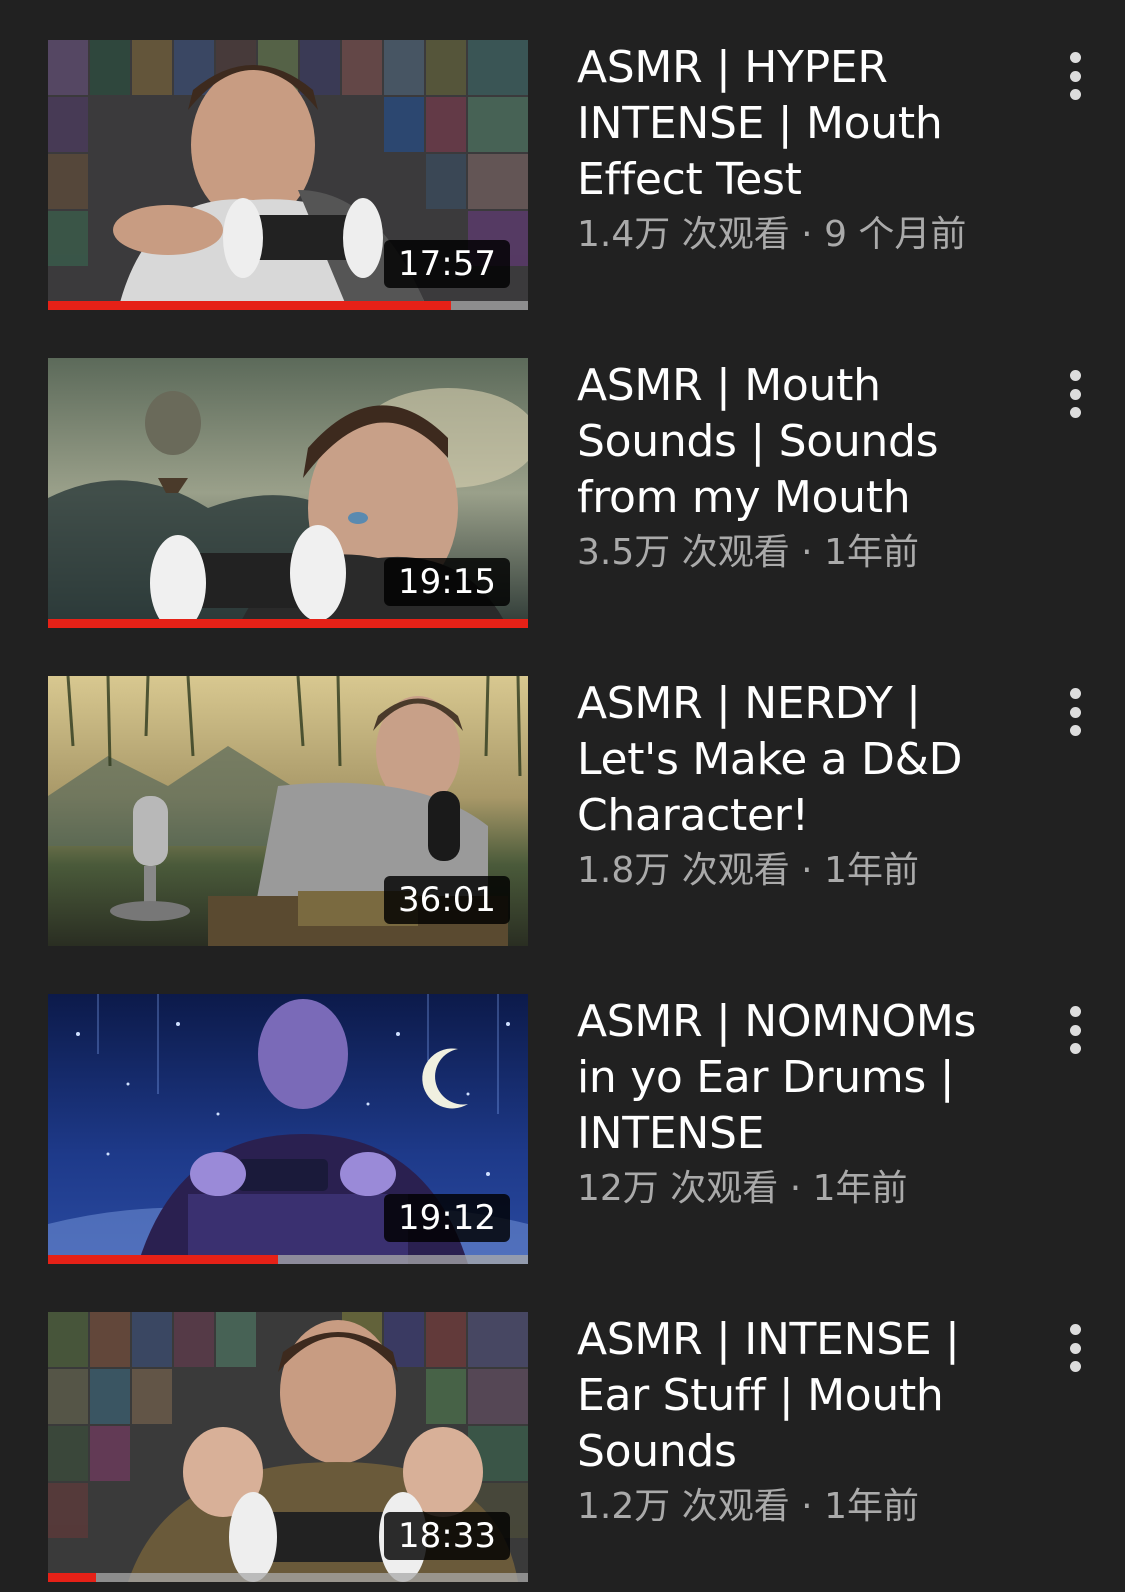 The height and width of the screenshot is (1592, 1125). Describe the element at coordinates (797, 871) in the screenshot. I see `video-meta: 1.8万 次观看 · 1年前` at that location.